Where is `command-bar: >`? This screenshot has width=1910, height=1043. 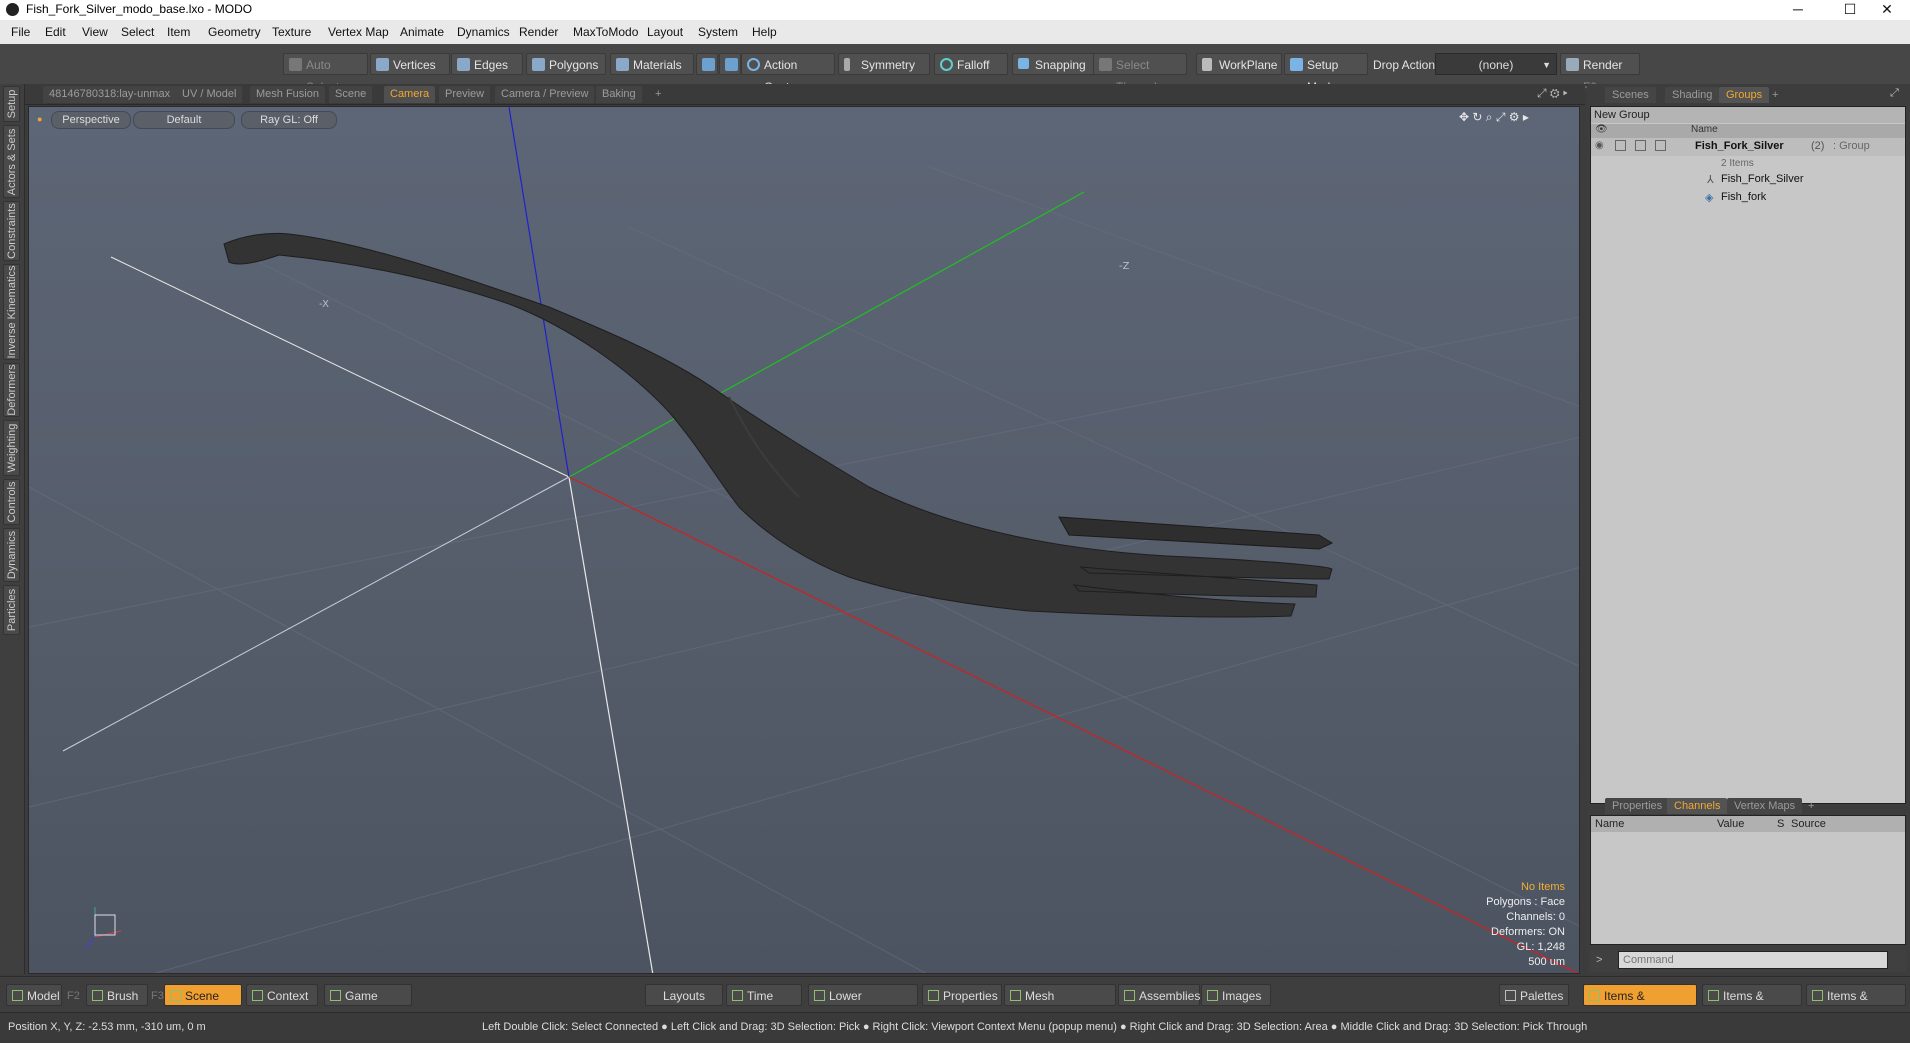 command-bar: > is located at coordinates (1748, 961).